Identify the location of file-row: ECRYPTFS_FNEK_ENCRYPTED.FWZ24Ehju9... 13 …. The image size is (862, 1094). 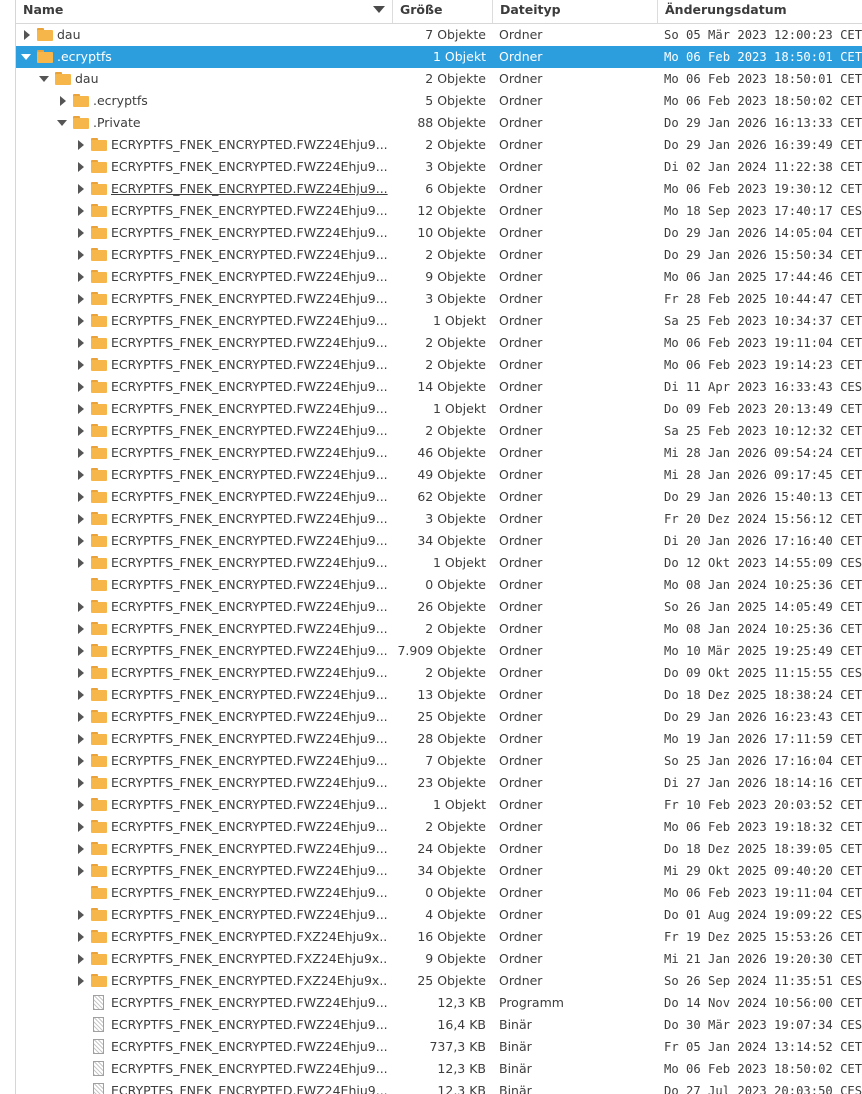
(439, 695).